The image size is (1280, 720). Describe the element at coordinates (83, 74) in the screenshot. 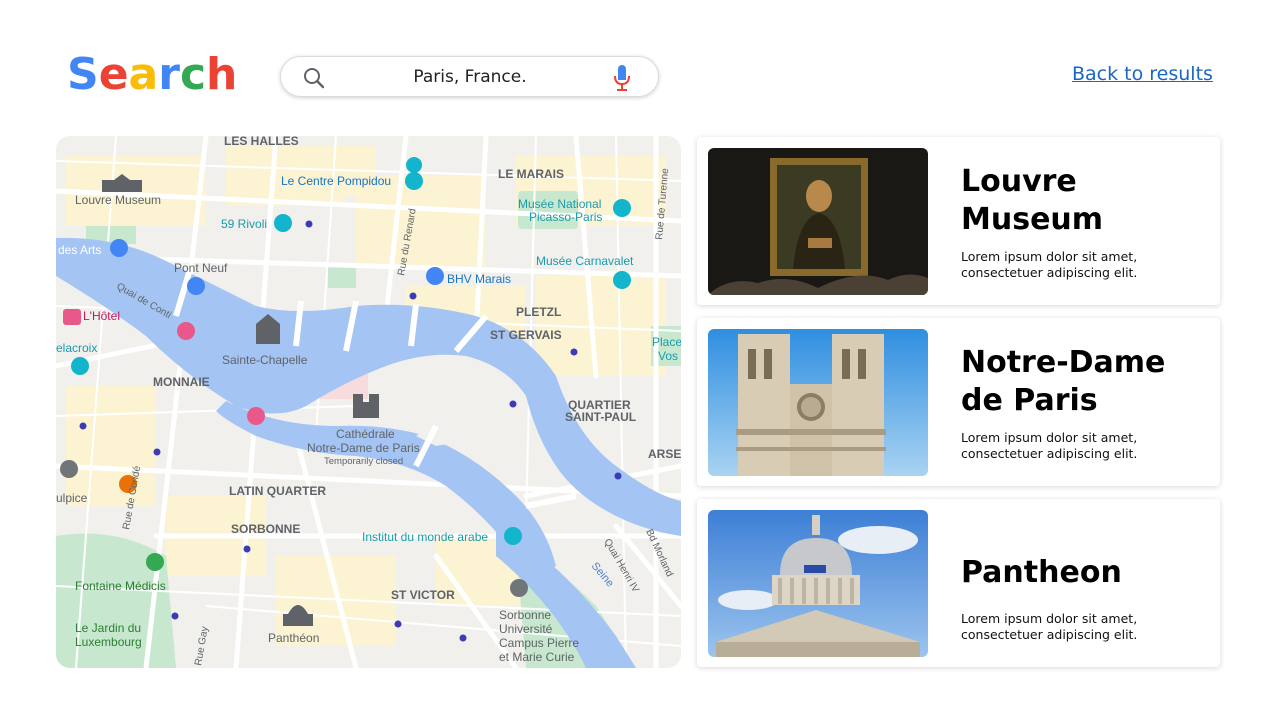

I see `logo-letter: S` at that location.